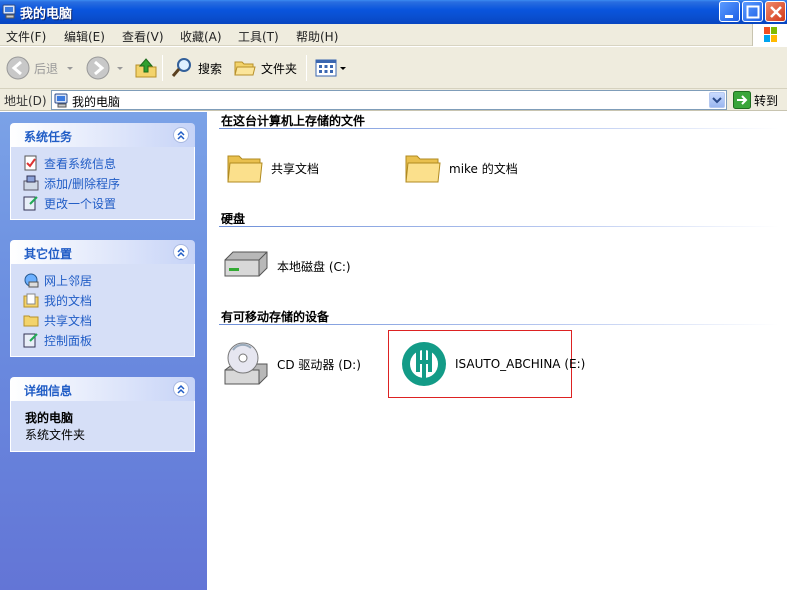 This screenshot has height=590, width=787. What do you see at coordinates (102, 389) in the screenshot?
I see `panel-header: 详细信息` at bounding box center [102, 389].